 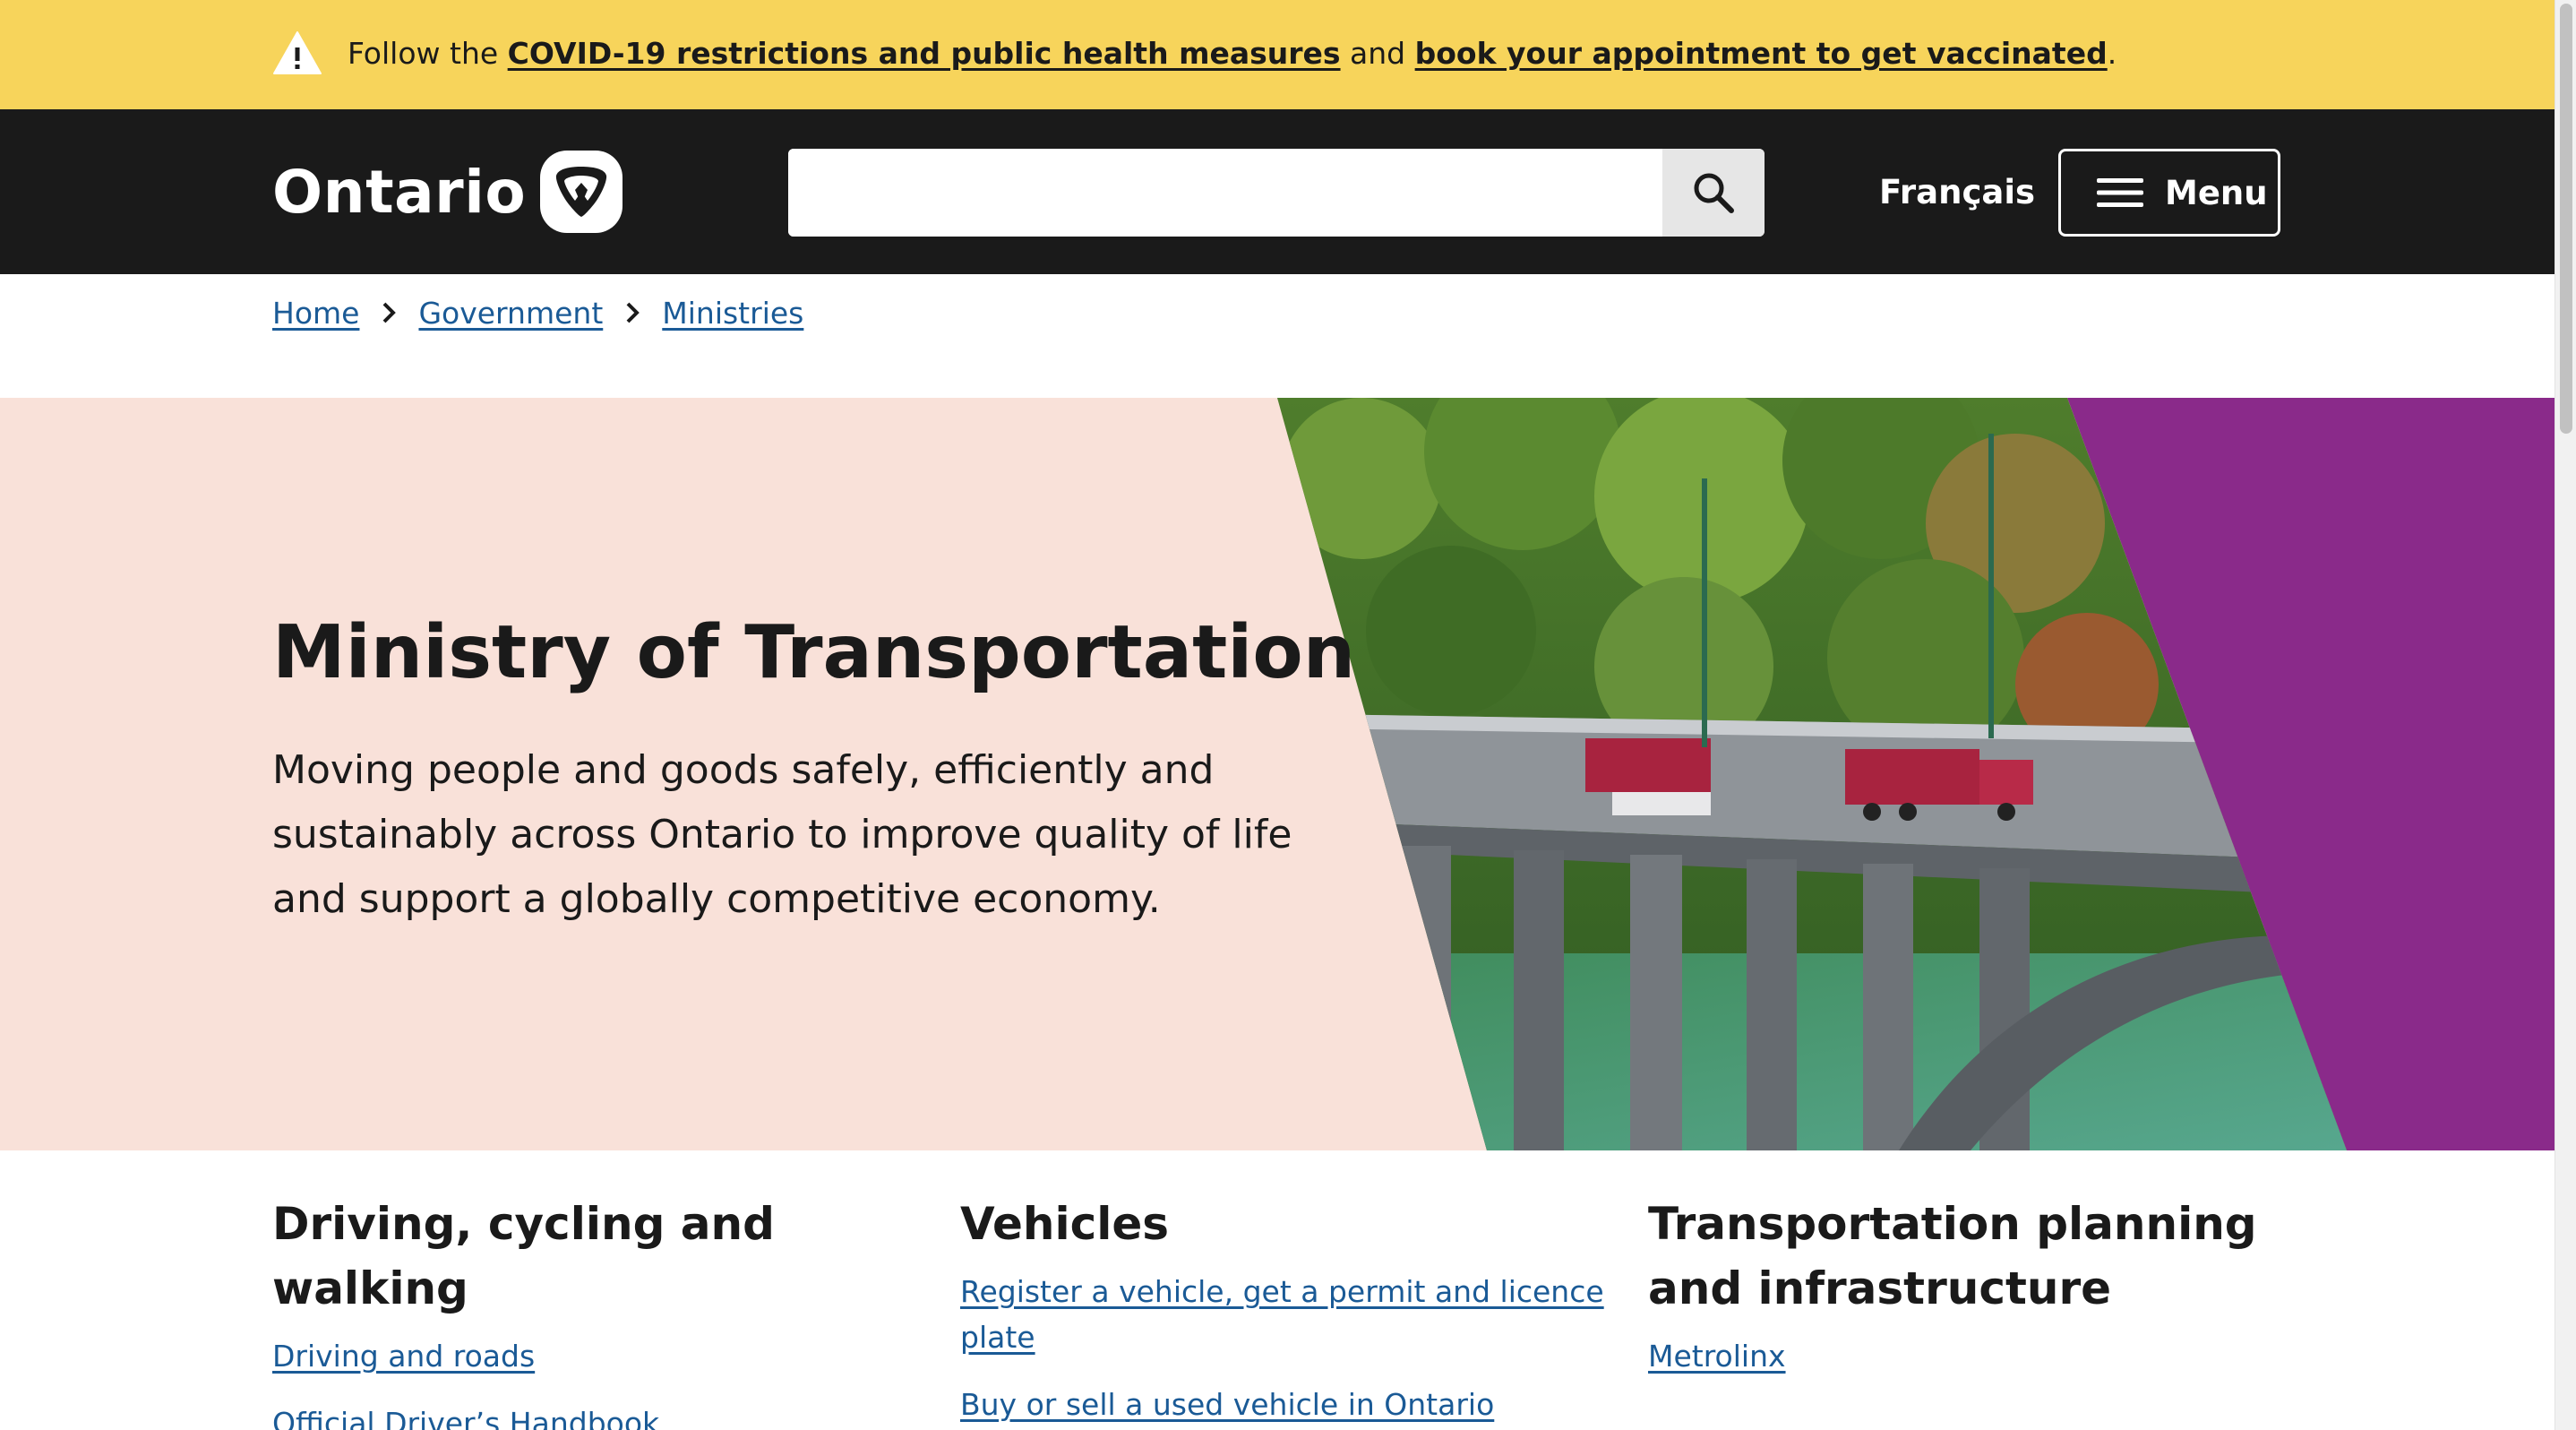 What do you see at coordinates (523, 1256) in the screenshot?
I see `column-title: Driving, cycling and walking` at bounding box center [523, 1256].